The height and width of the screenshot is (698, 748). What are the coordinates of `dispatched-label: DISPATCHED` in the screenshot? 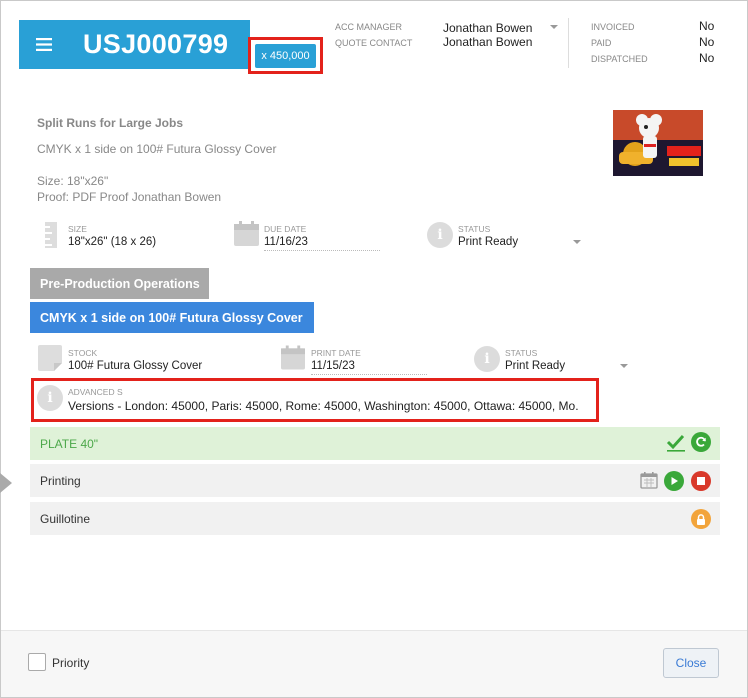 It's located at (619, 59).